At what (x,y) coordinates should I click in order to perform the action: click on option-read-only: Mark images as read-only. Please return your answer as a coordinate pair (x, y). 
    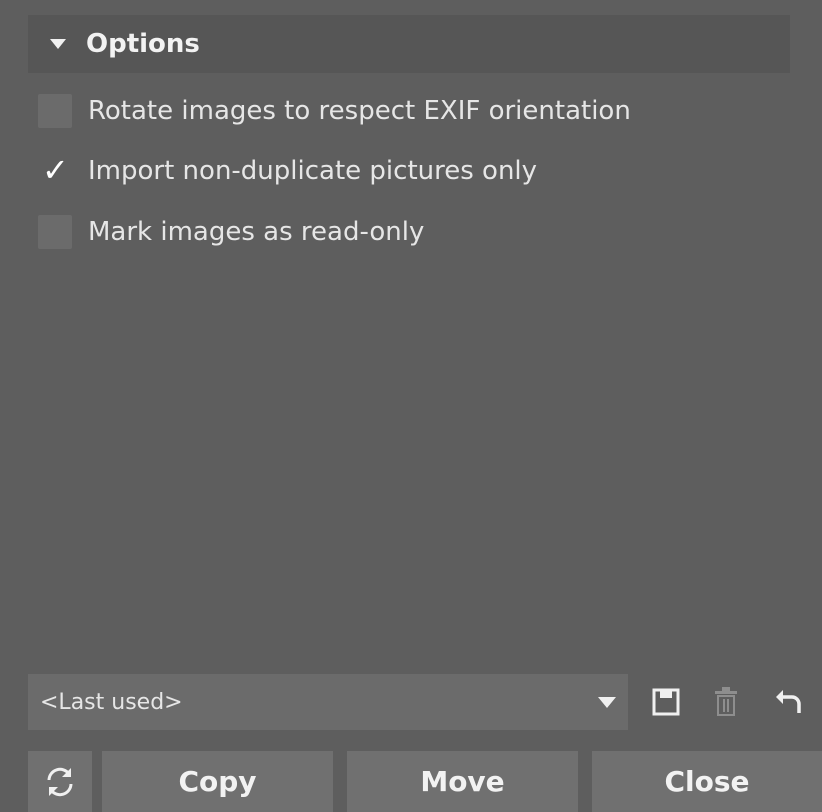
    Looking at the image, I should click on (231, 232).